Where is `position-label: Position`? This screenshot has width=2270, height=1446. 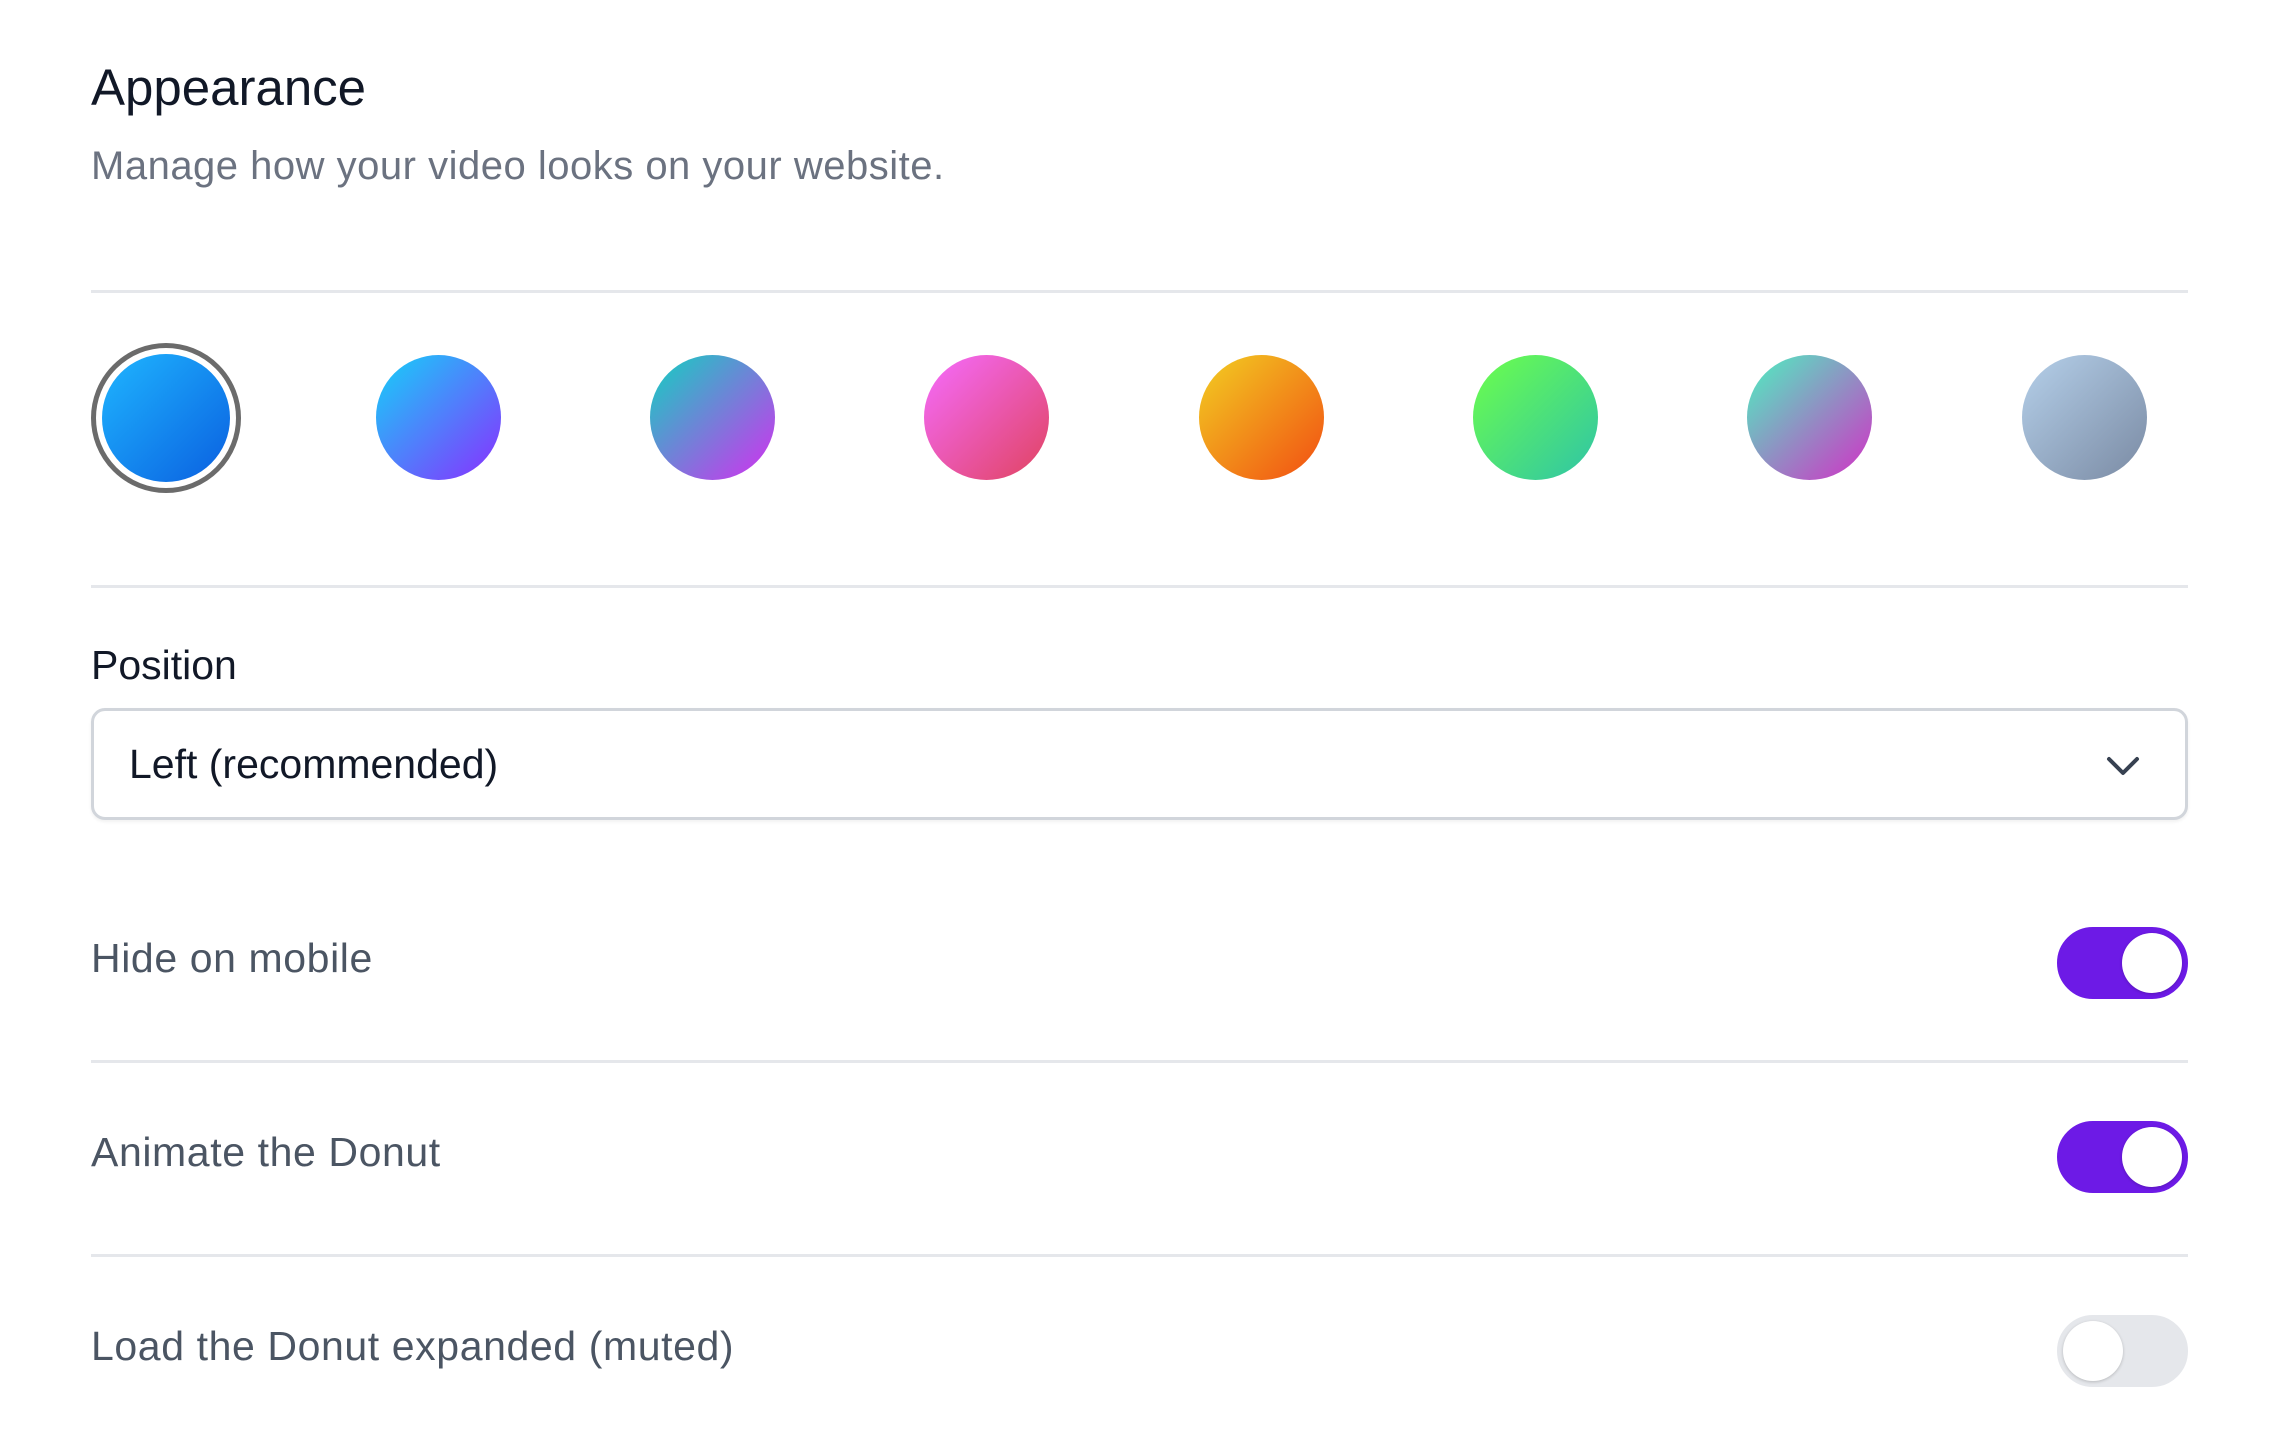
position-label: Position is located at coordinates (164, 665).